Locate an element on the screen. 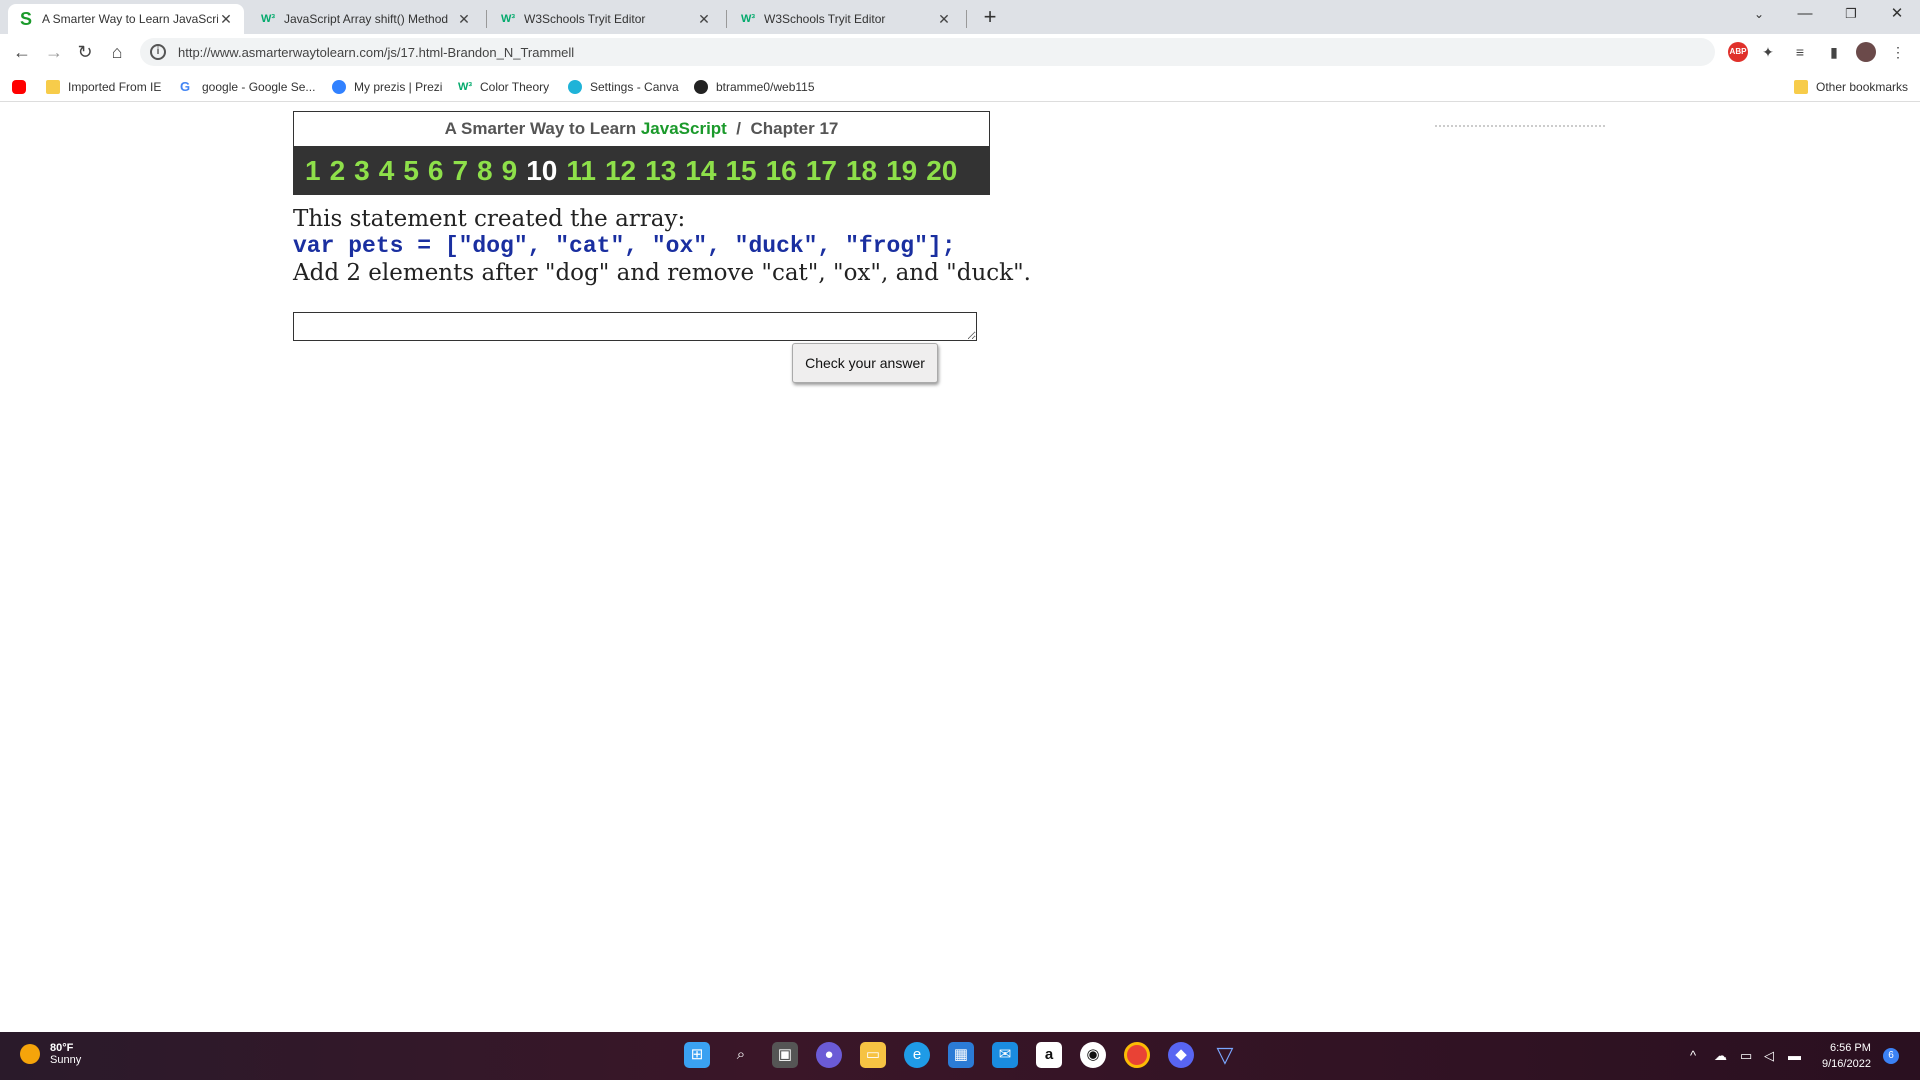 The width and height of the screenshot is (1920, 1080). bookmark-github: btramme0/web115 is located at coordinates (754, 87).